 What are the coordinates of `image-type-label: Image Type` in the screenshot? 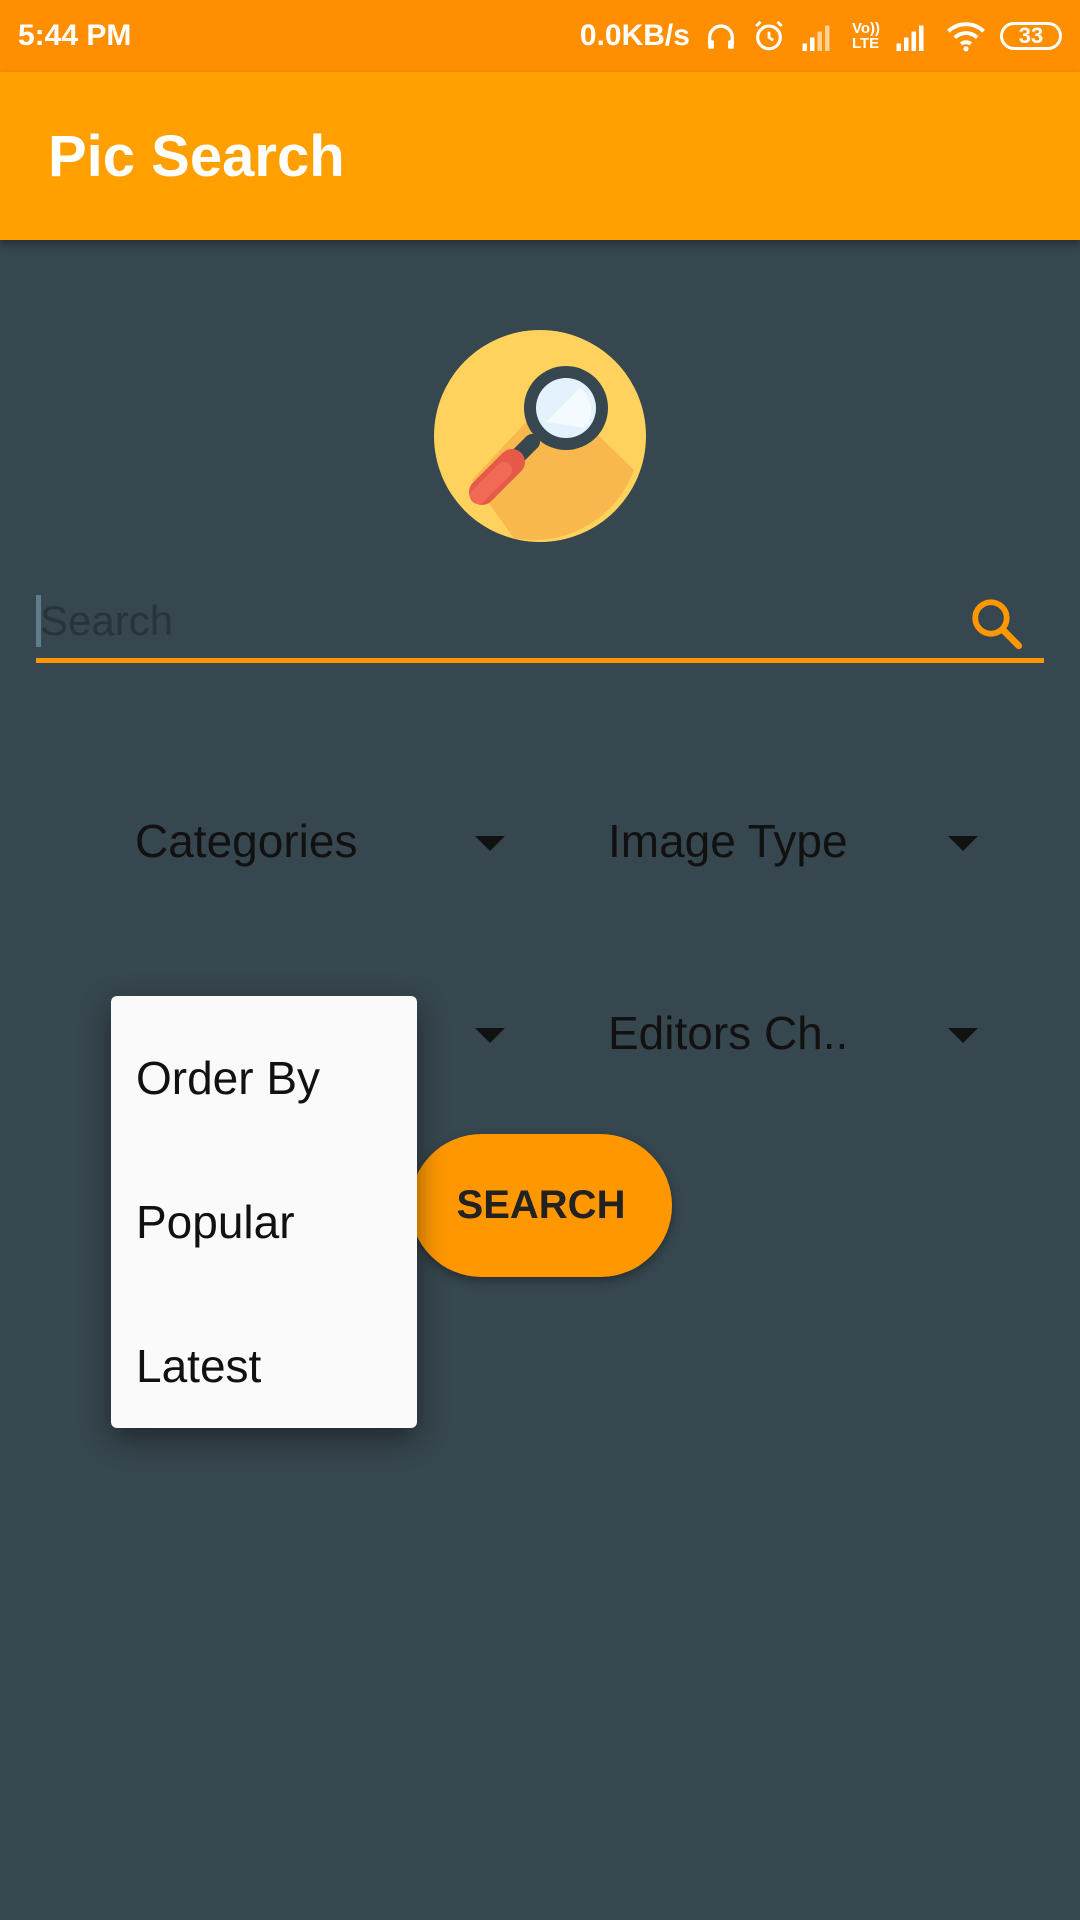 It's located at (728, 841).